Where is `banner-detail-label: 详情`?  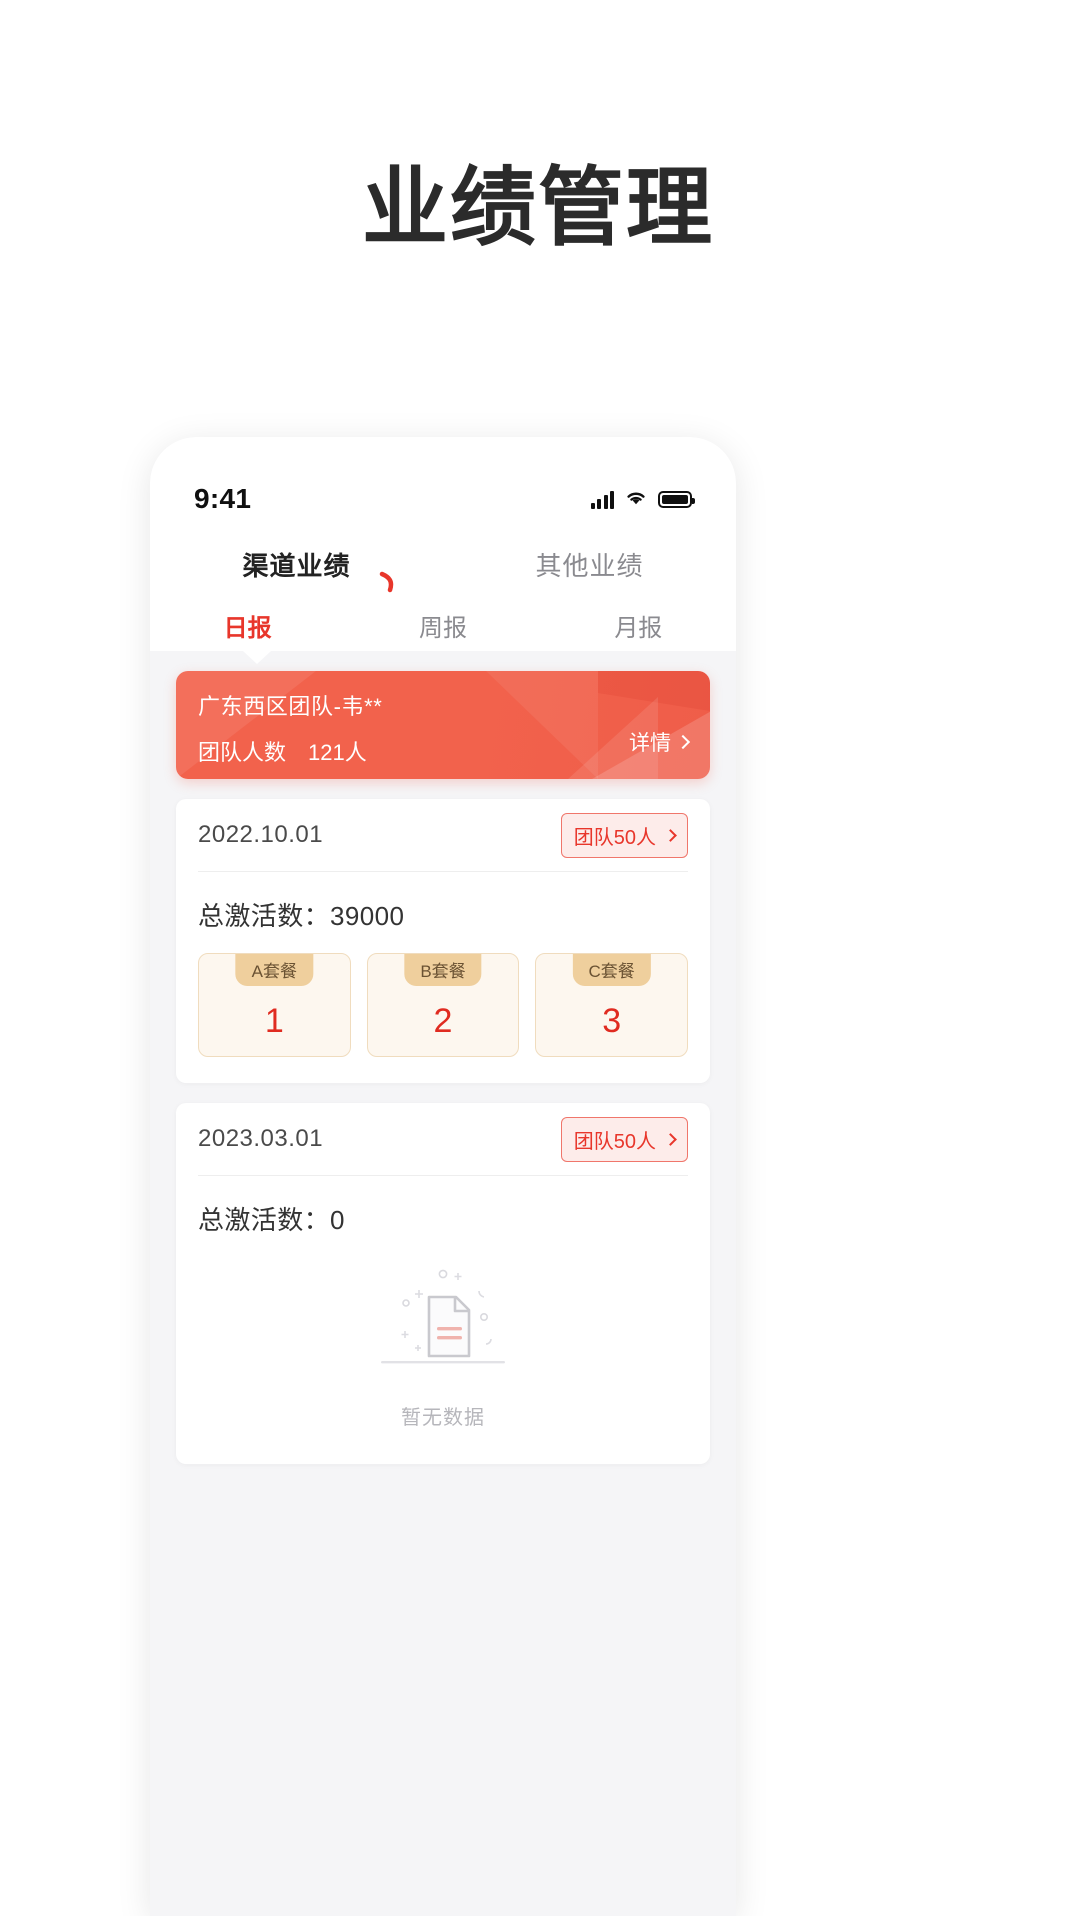 banner-detail-label: 详情 is located at coordinates (650, 743).